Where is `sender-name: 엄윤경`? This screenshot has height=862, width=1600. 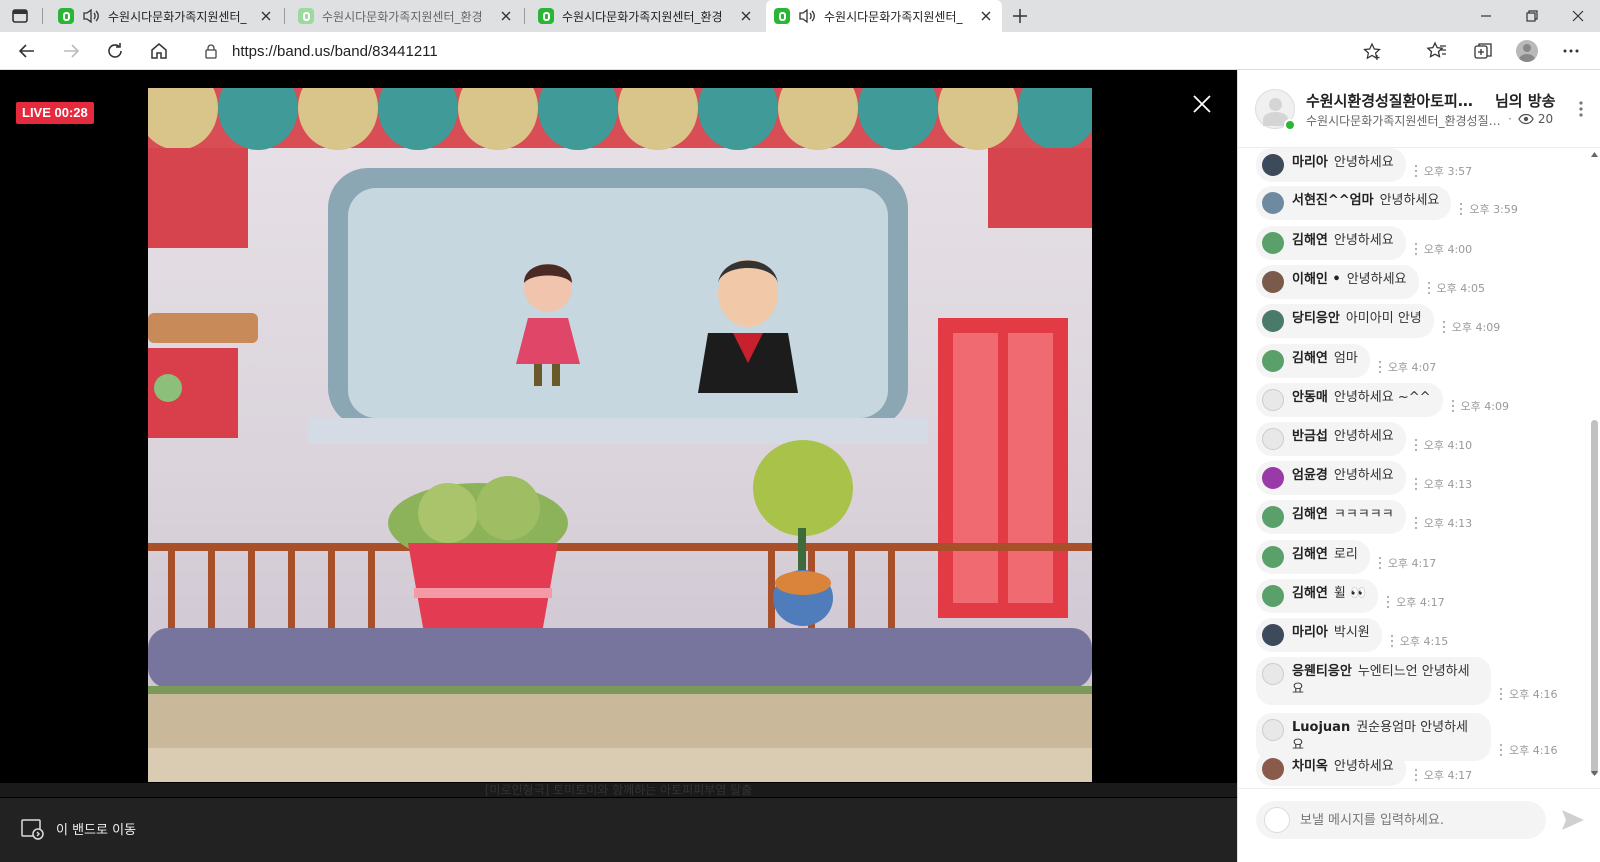
sender-name: 엄윤경 is located at coordinates (1310, 475).